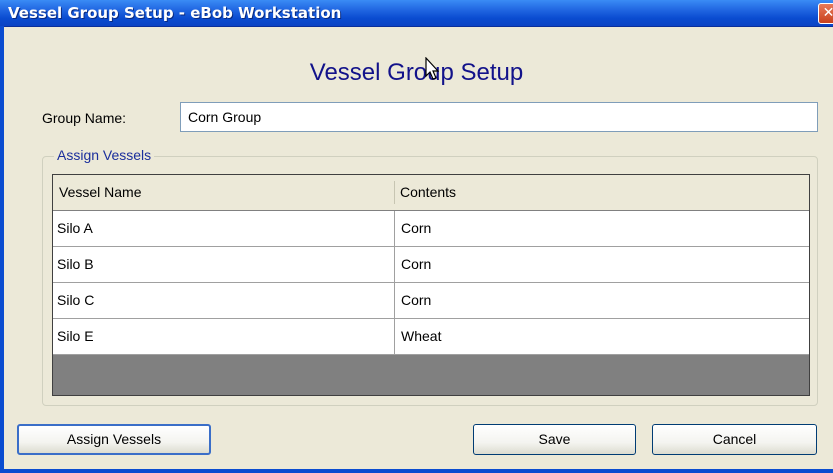  Describe the element at coordinates (104, 155) in the screenshot. I see `assign-vessels-legend: Assign Vessels` at that location.